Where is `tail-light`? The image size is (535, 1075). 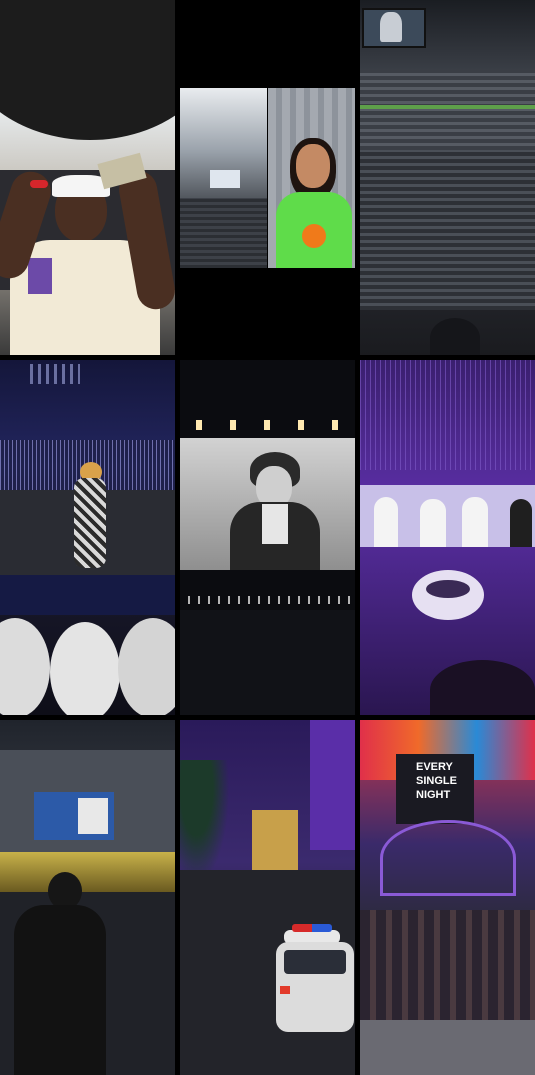
tail-light is located at coordinates (285, 990).